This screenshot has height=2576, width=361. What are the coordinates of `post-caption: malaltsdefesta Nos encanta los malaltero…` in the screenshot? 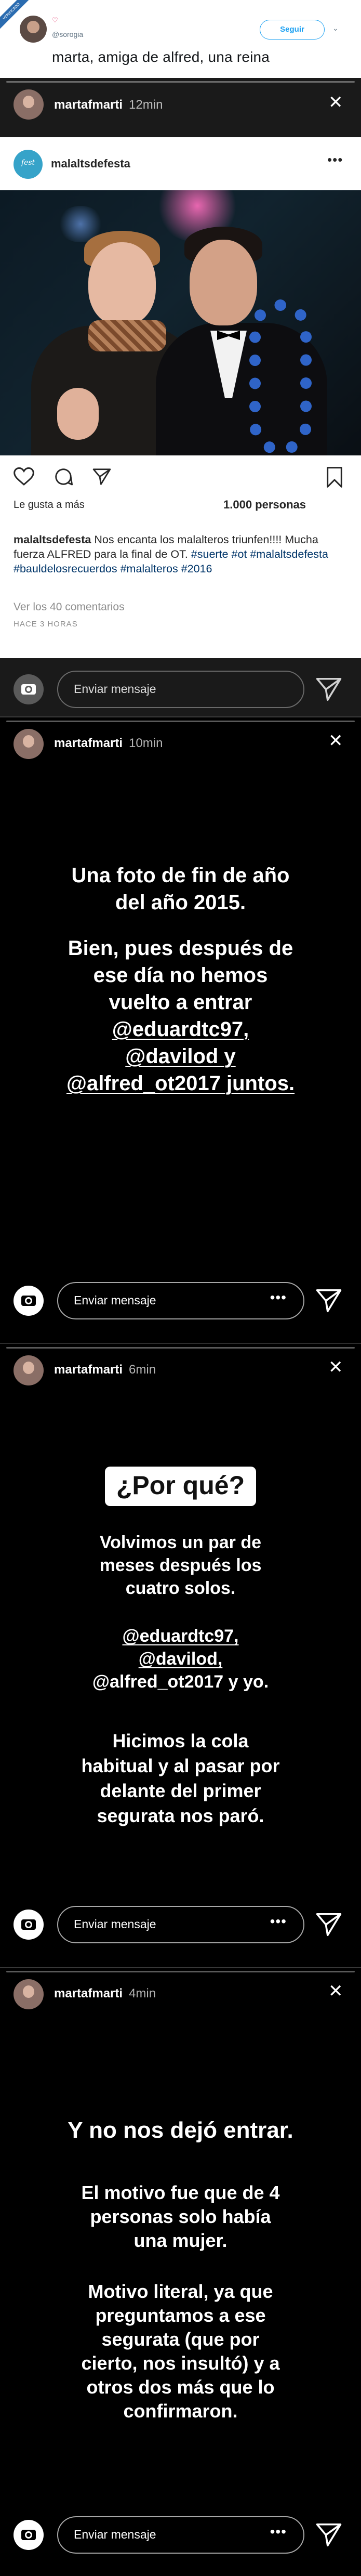 It's located at (182, 554).